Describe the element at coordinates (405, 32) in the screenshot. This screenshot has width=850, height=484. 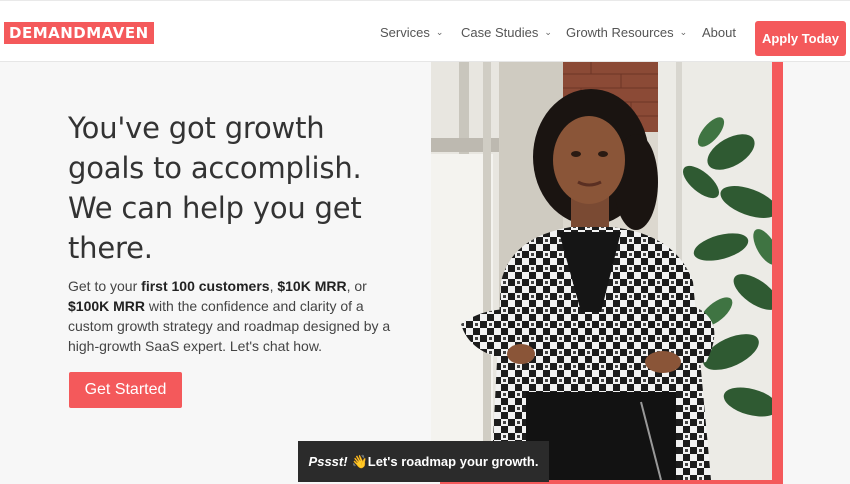
I see `nav-services-label: Services` at that location.